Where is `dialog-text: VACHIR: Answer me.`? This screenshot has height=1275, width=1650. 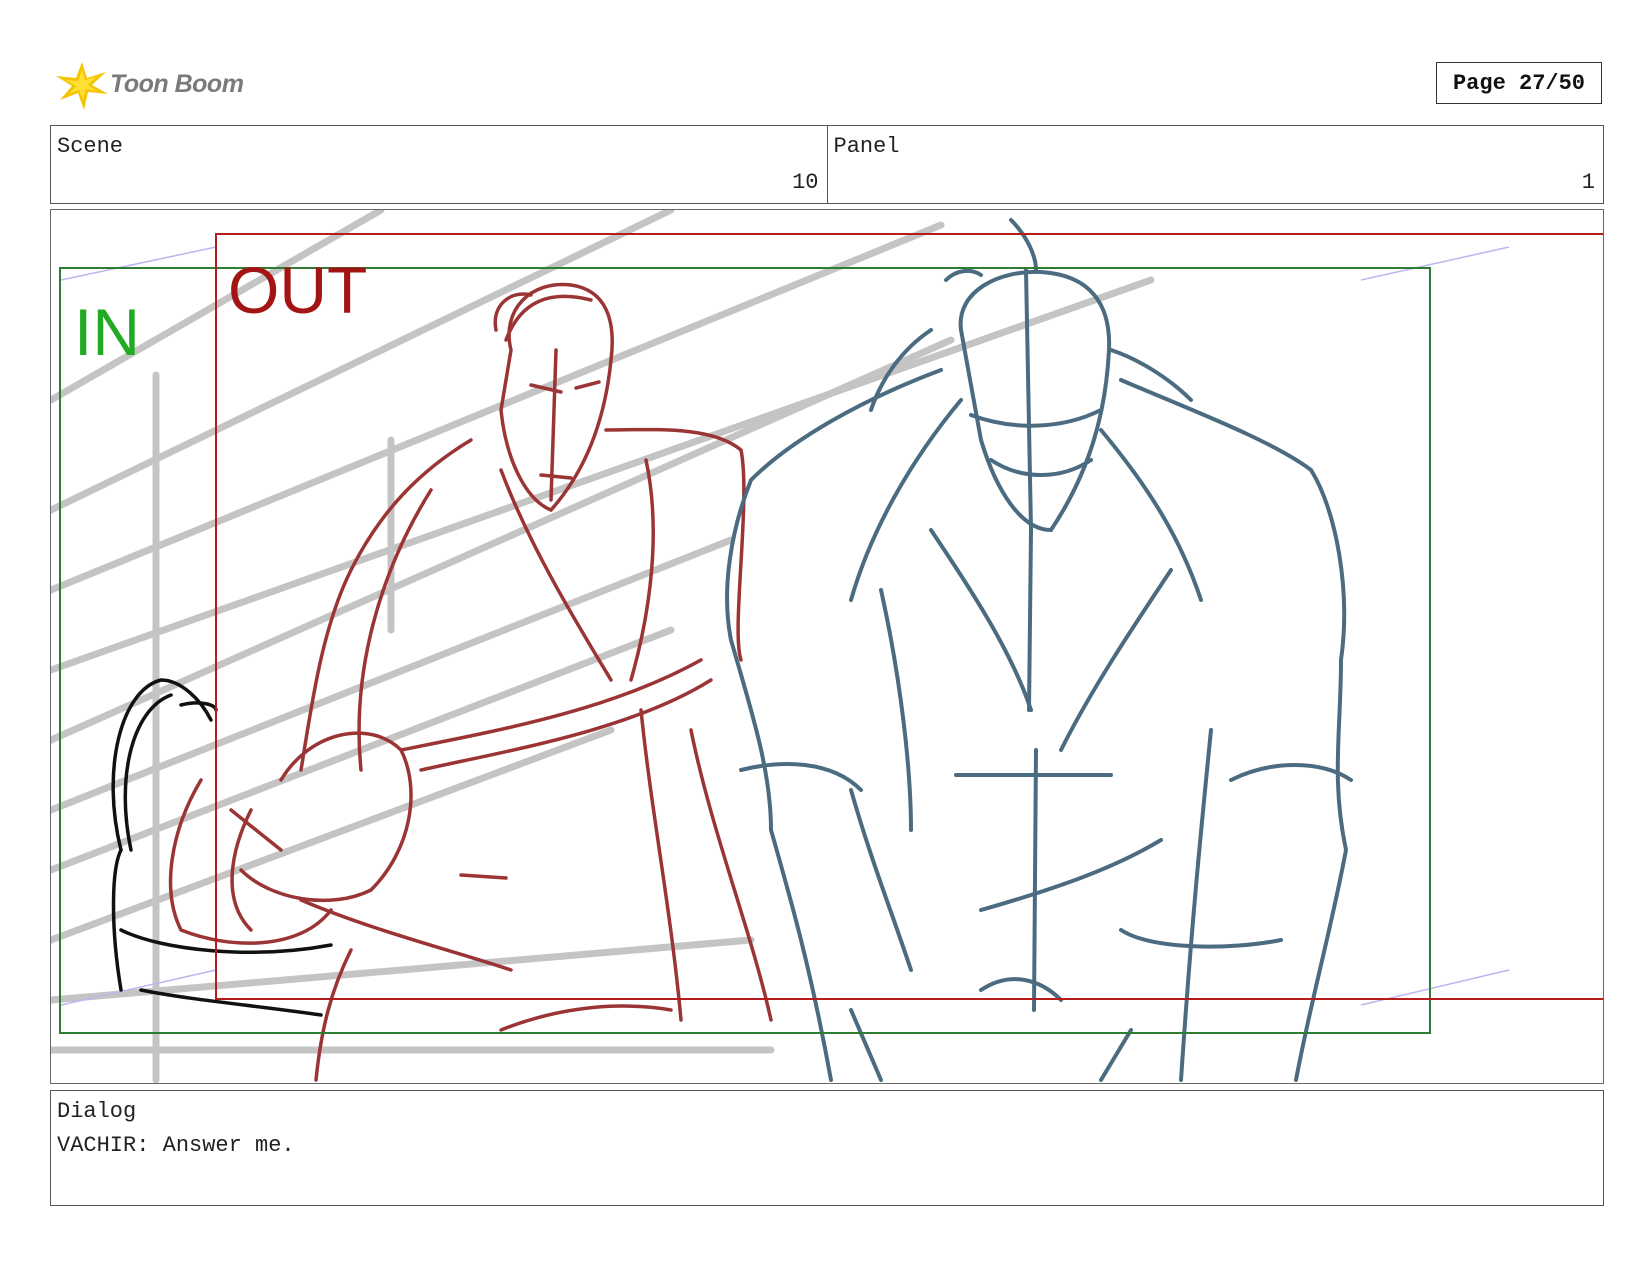
dialog-text: VACHIR: Answer me. is located at coordinates (176, 1145).